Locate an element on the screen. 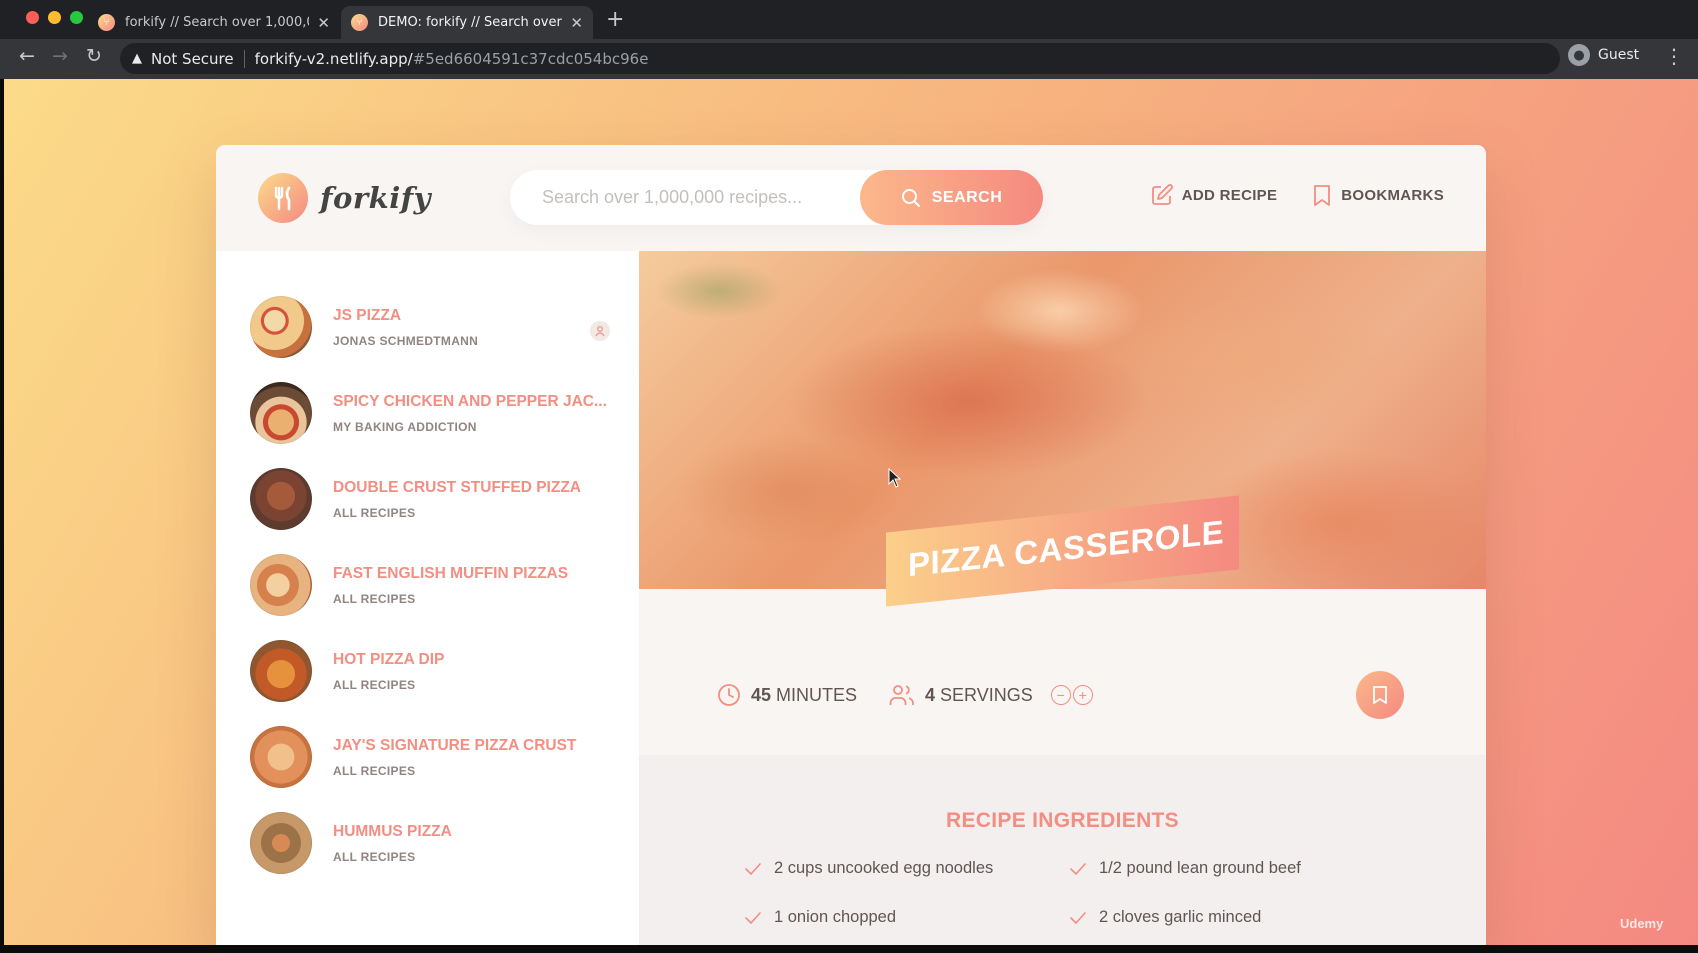 This screenshot has height=953, width=1698. search-button: SEARCH is located at coordinates (951, 197).